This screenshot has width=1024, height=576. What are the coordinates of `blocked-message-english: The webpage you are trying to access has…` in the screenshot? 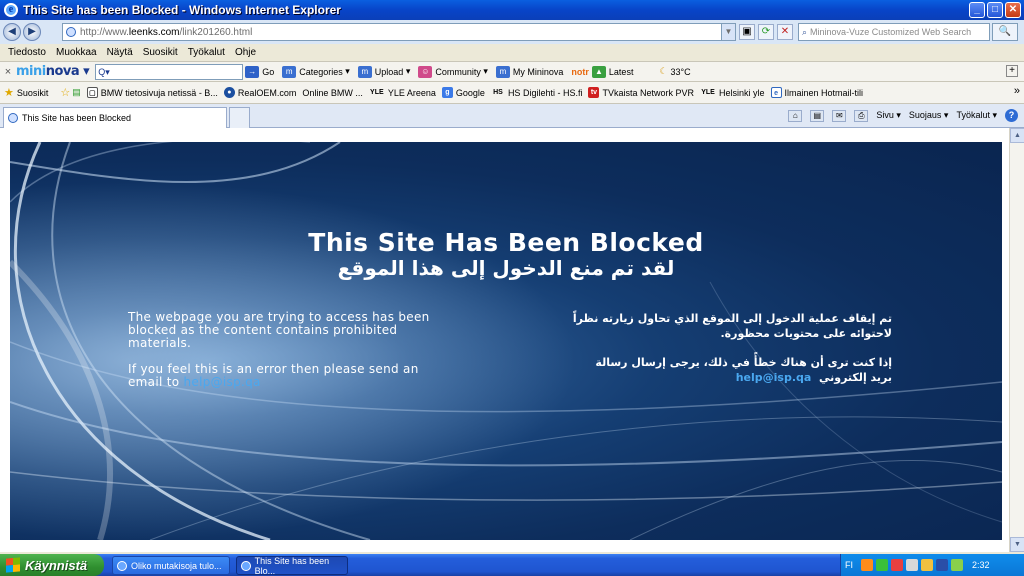 It's located at (288, 356).